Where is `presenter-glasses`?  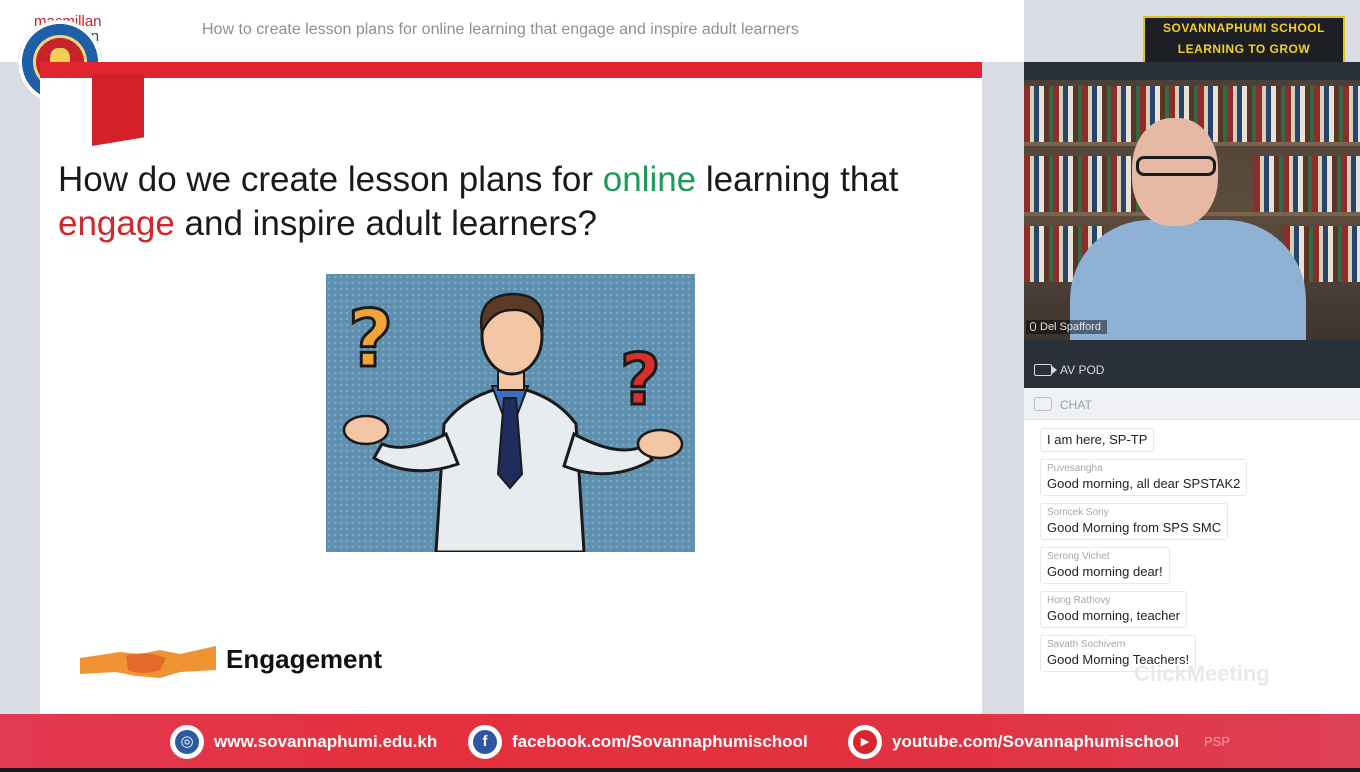
presenter-glasses is located at coordinates (1176, 166).